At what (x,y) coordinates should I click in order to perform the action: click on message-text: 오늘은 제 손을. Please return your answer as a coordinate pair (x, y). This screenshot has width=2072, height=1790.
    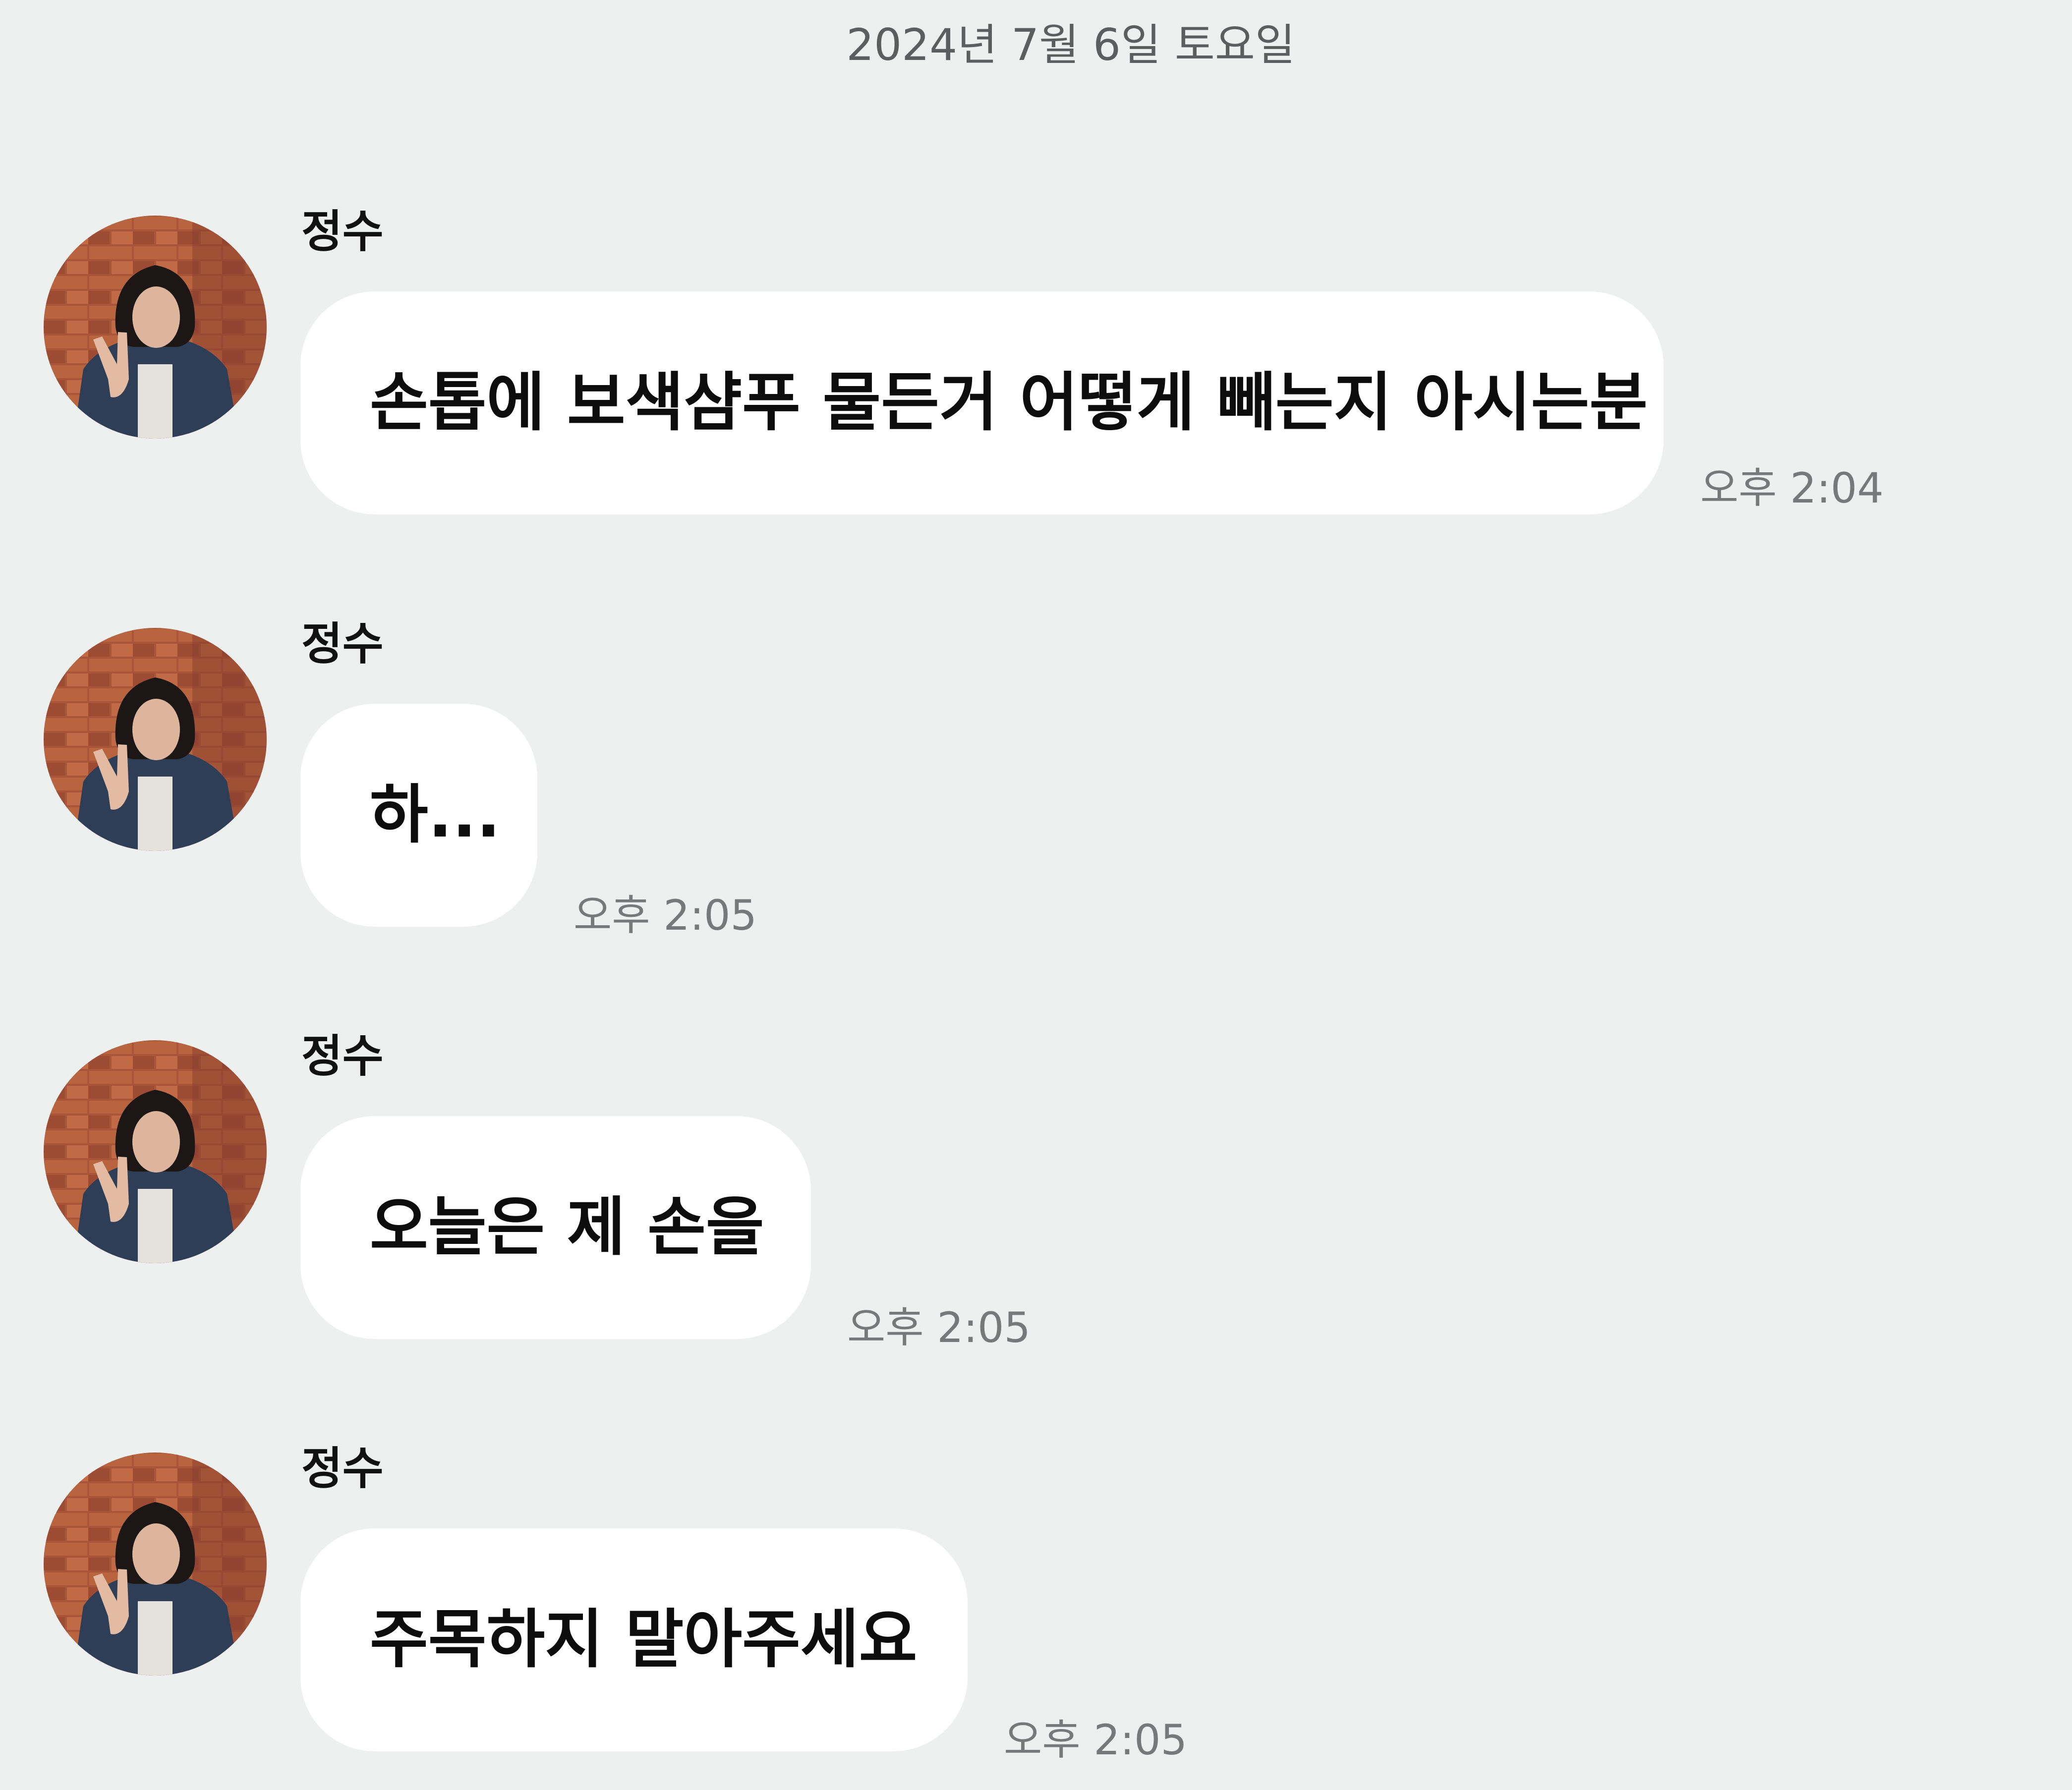
    Looking at the image, I should click on (567, 1227).